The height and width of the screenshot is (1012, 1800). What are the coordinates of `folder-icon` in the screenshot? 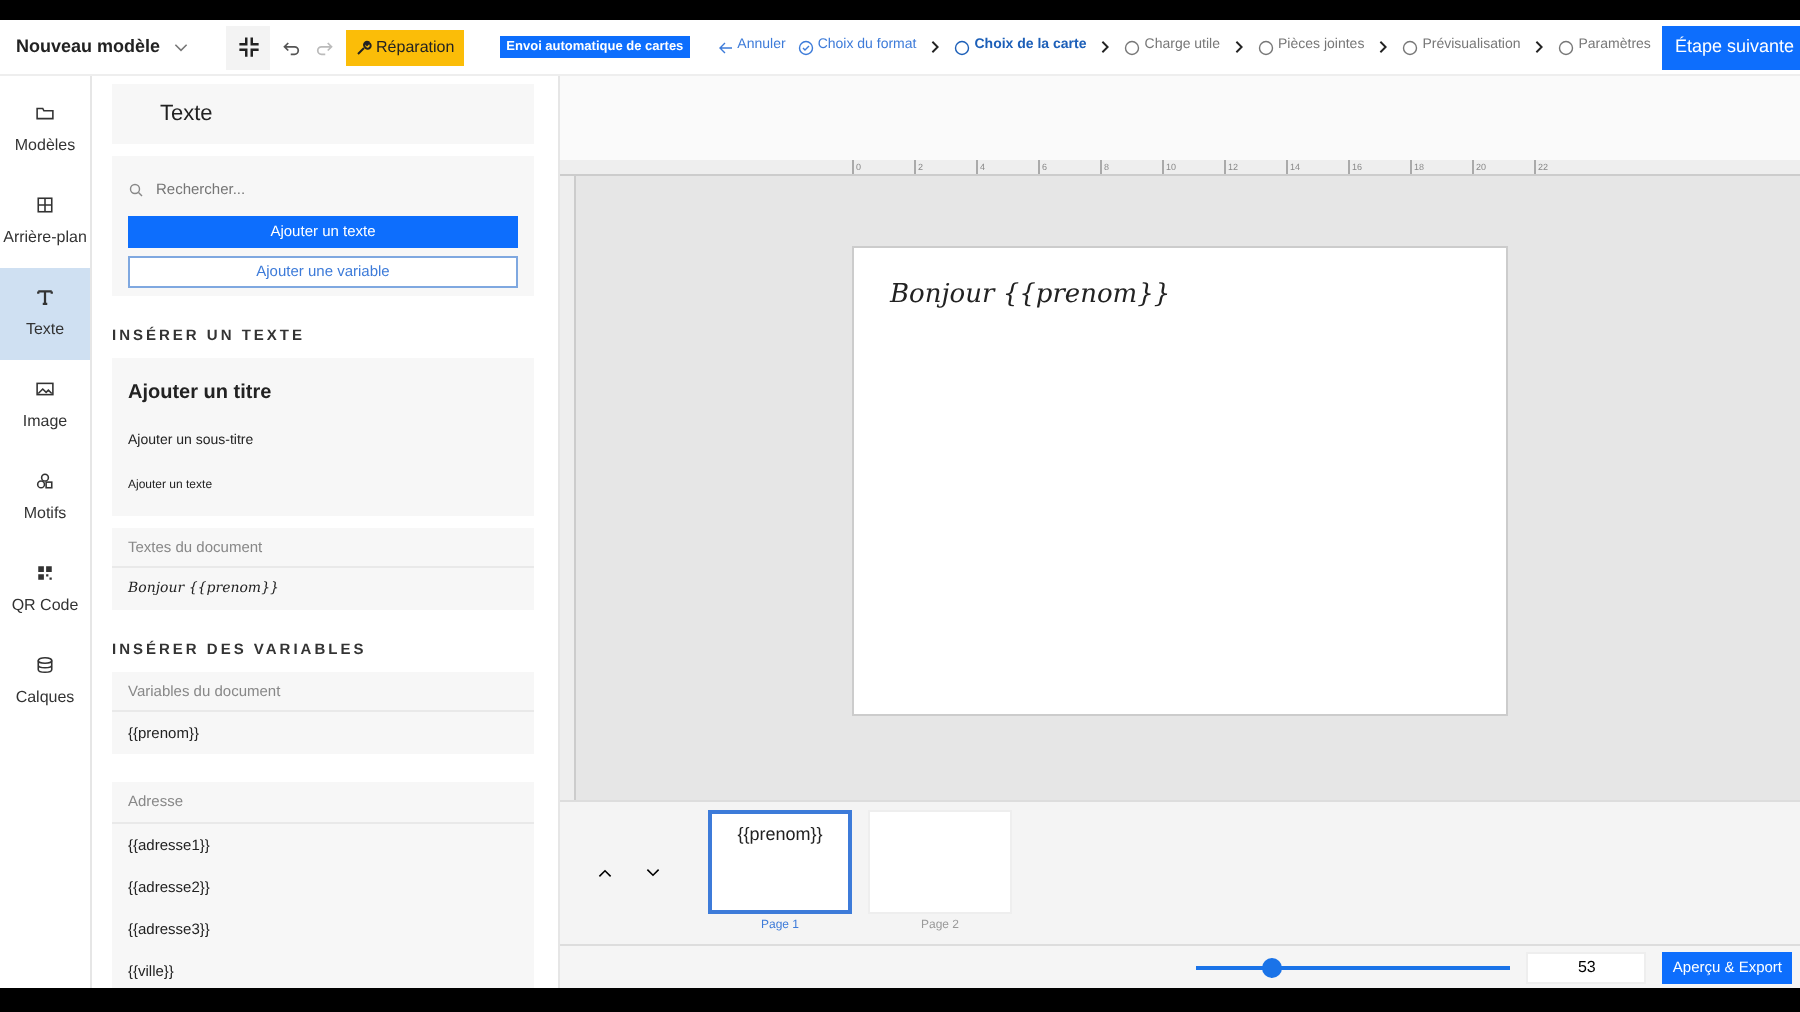 It's located at (45, 112).